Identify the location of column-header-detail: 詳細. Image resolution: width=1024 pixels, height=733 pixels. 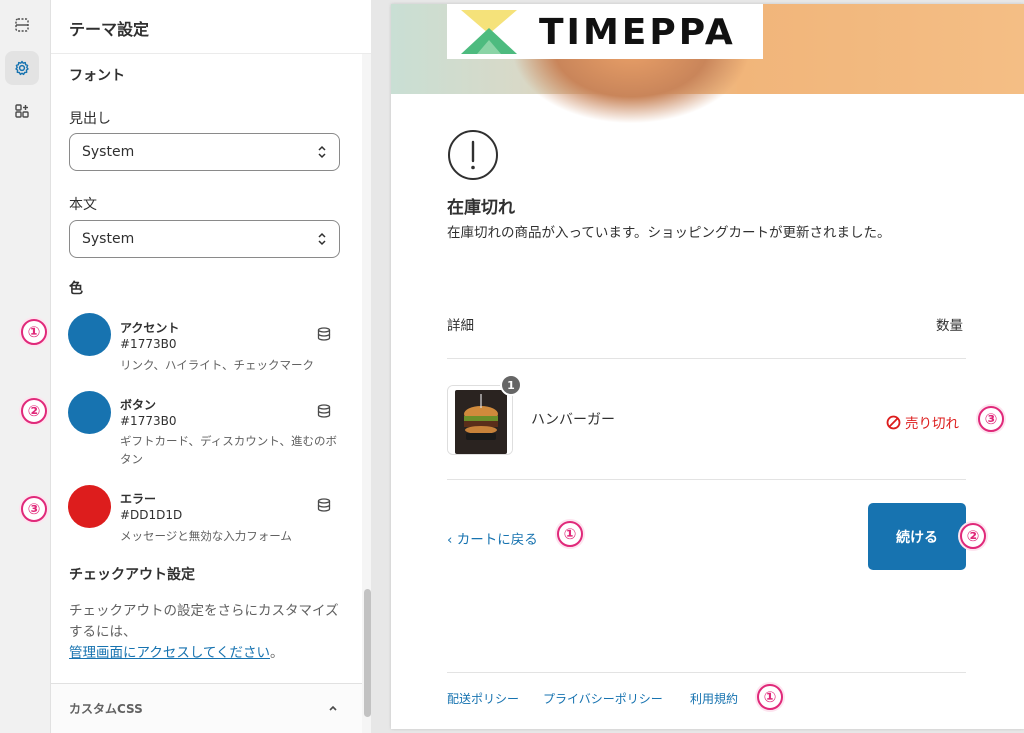
(460, 326).